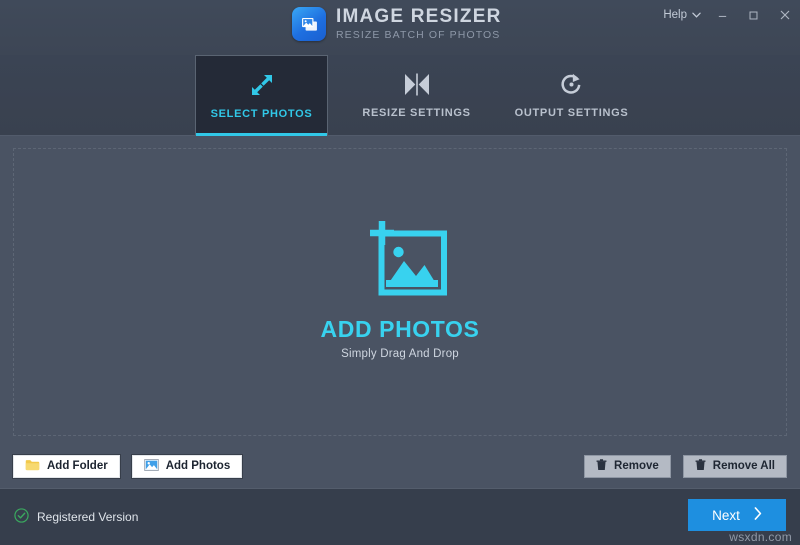 The image size is (800, 545). I want to click on registered-status: Registered Version, so click(76, 517).